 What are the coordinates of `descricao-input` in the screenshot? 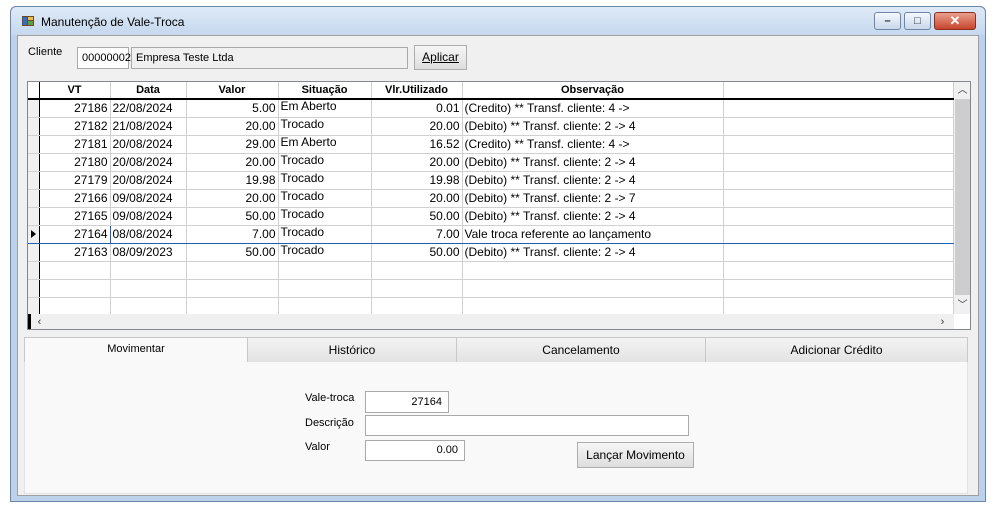 It's located at (527, 425).